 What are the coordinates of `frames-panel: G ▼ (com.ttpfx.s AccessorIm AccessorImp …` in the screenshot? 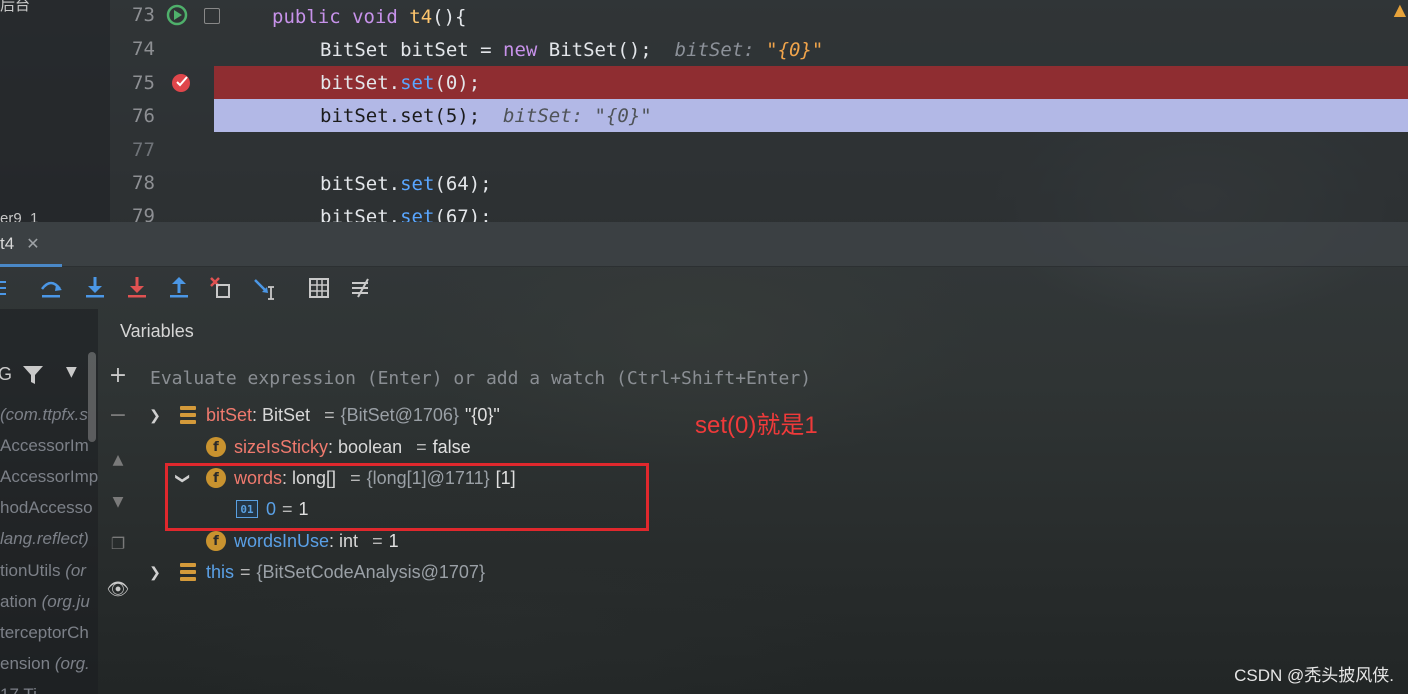 It's located at (49, 501).